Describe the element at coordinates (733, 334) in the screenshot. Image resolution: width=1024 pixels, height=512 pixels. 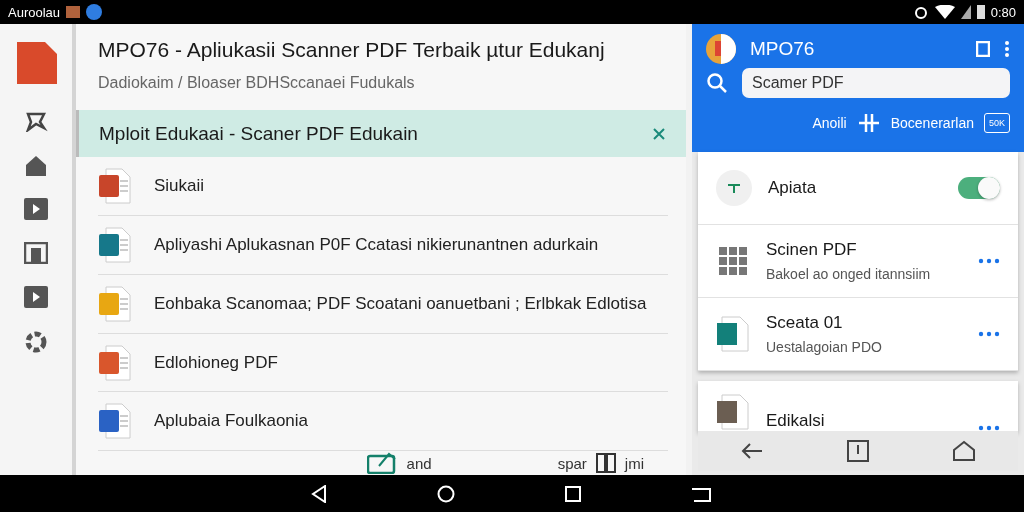
I see `document-icon` at that location.